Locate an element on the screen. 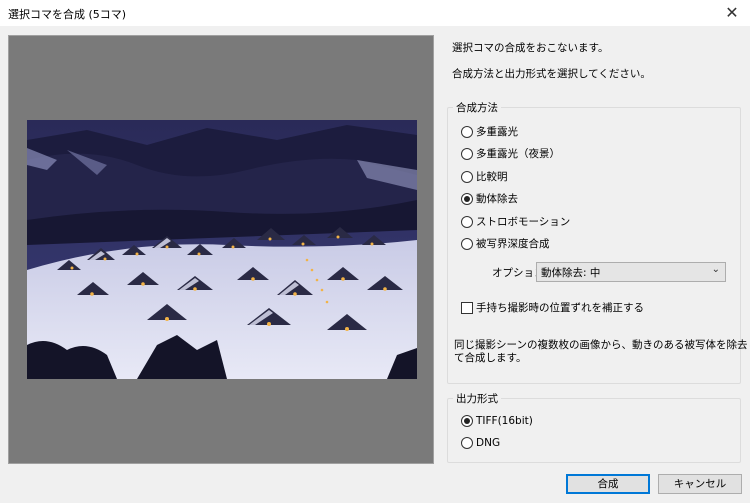  window-title: 選択コマを合成 (5コマ) is located at coordinates (67, 14).